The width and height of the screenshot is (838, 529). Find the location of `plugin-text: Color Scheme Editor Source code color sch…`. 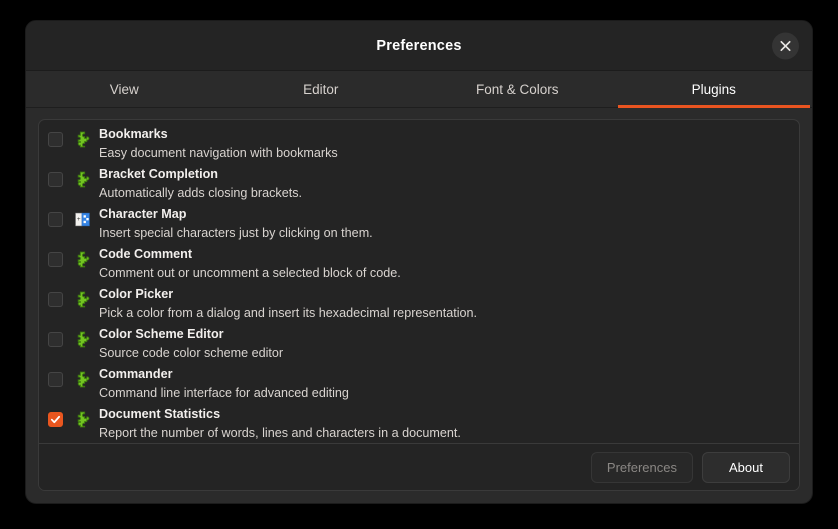

plugin-text: Color Scheme Editor Source code color sch… is located at coordinates (445, 343).